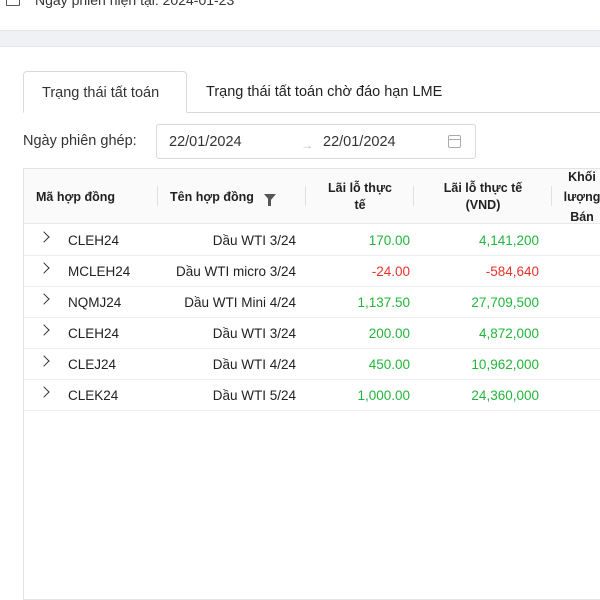 The width and height of the screenshot is (600, 600). What do you see at coordinates (324, 92) in the screenshot?
I see `tab-settlement-pending-lme: Trạng thái tất toán chờ đáo hạn LME` at bounding box center [324, 92].